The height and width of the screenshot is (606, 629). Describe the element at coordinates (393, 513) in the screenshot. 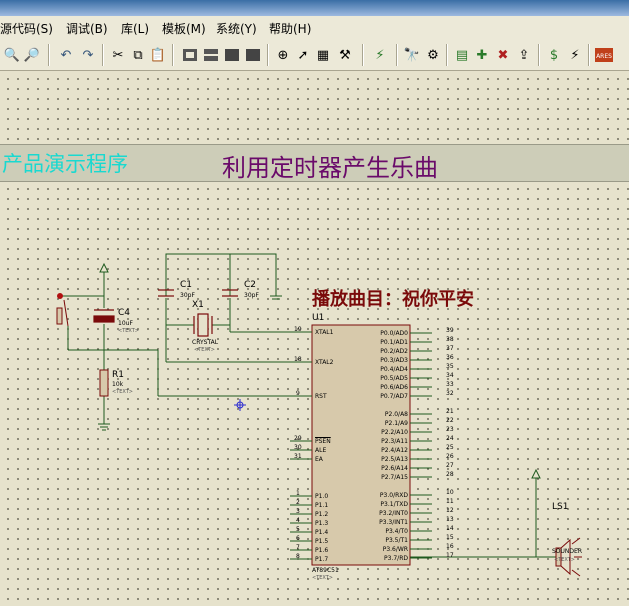

I see `u1-pin-name: P3.2/INT0` at that location.